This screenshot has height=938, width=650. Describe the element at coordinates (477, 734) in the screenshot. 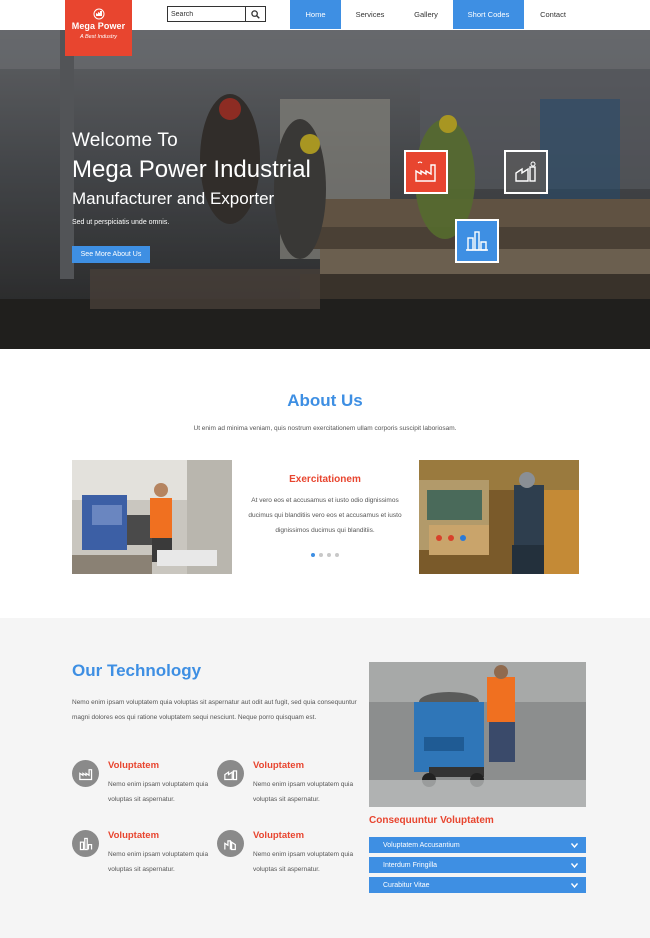

I see `technology-image` at that location.